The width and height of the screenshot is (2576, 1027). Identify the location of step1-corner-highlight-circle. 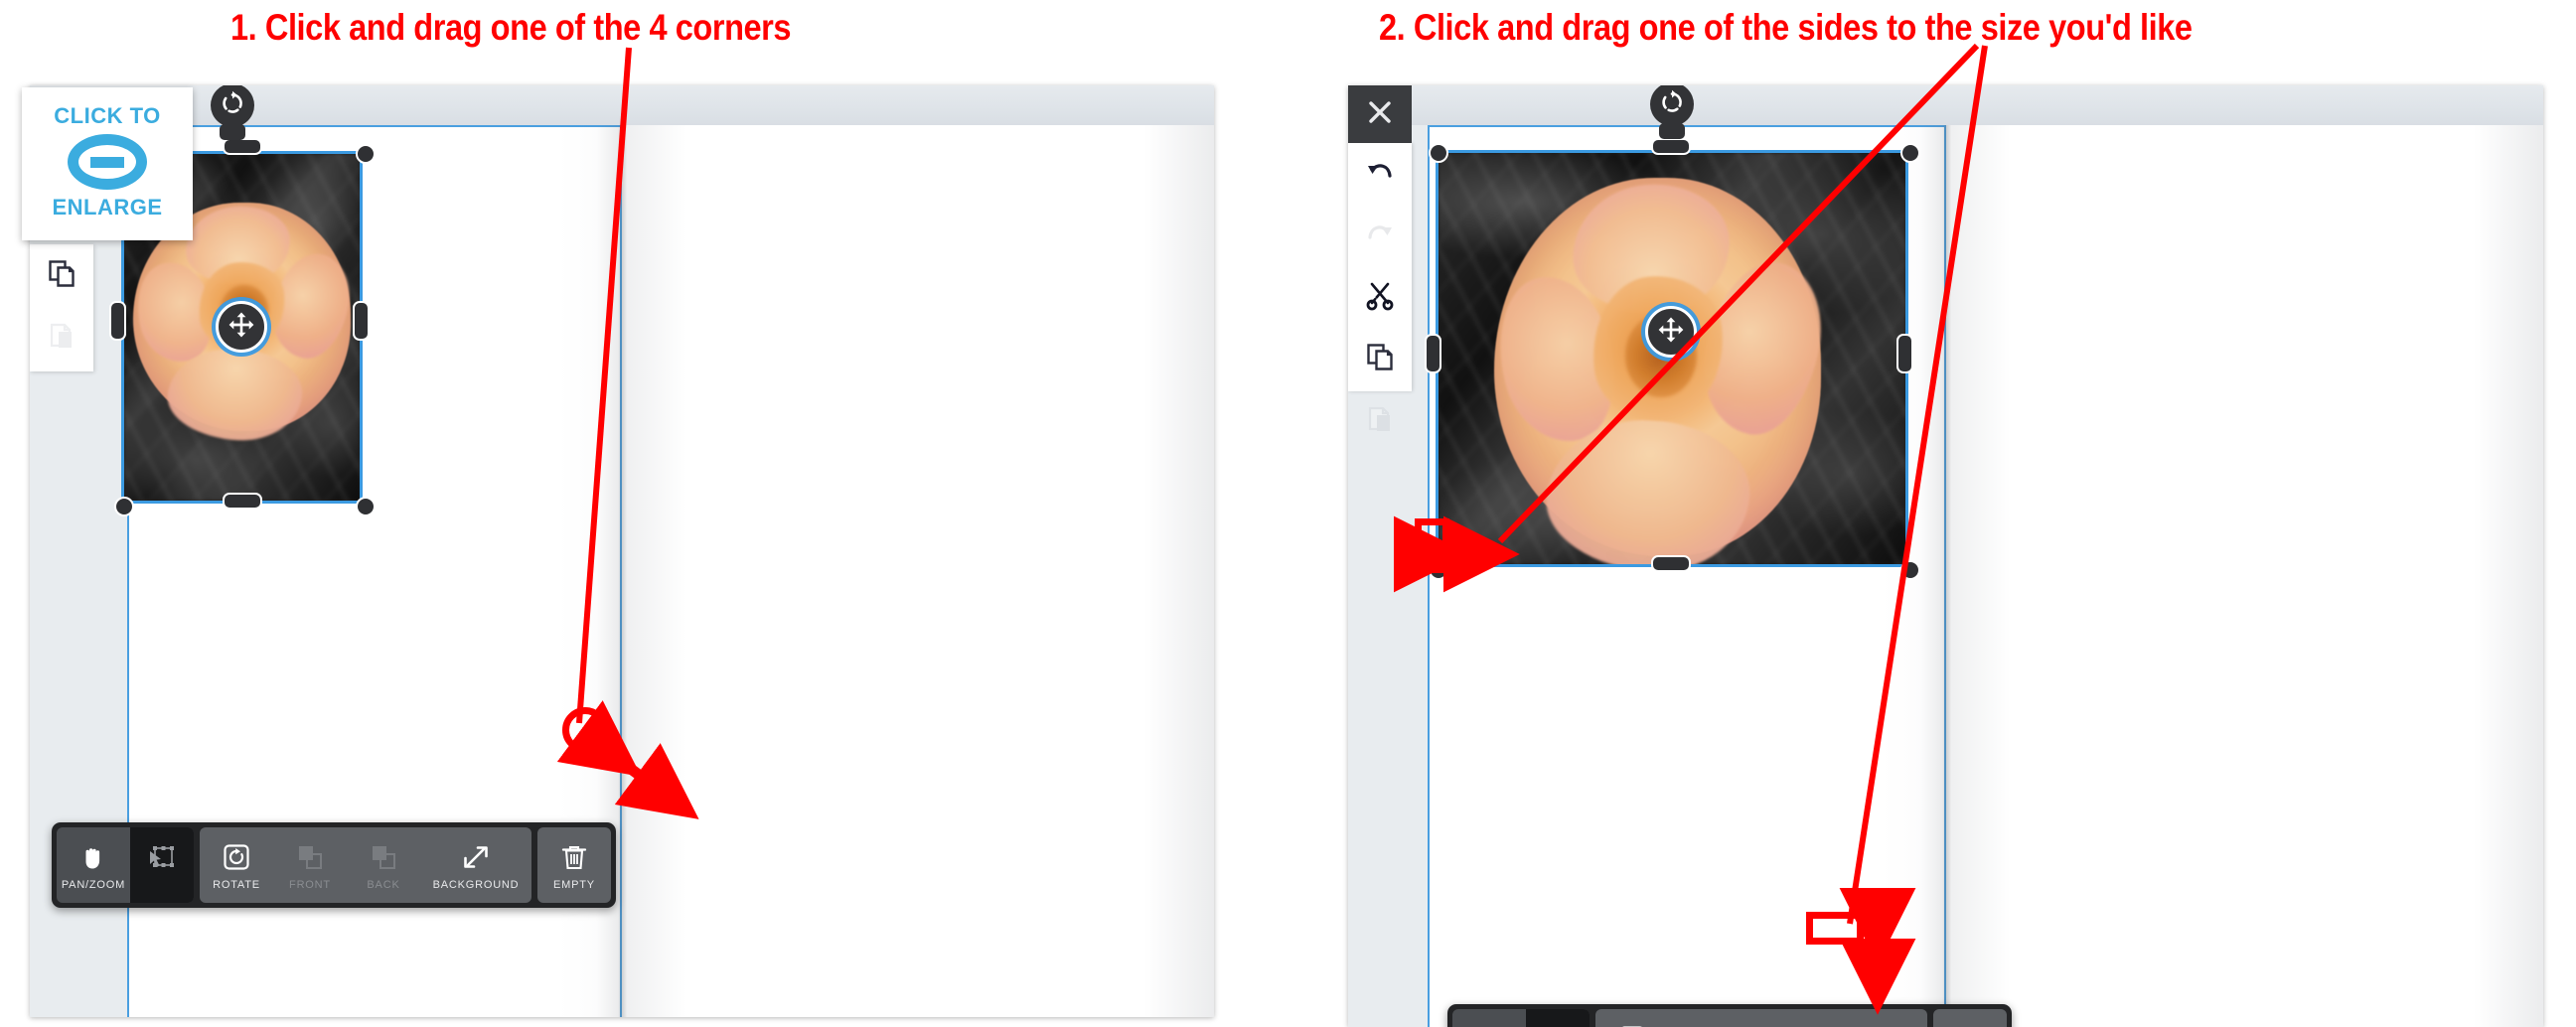
(585, 730).